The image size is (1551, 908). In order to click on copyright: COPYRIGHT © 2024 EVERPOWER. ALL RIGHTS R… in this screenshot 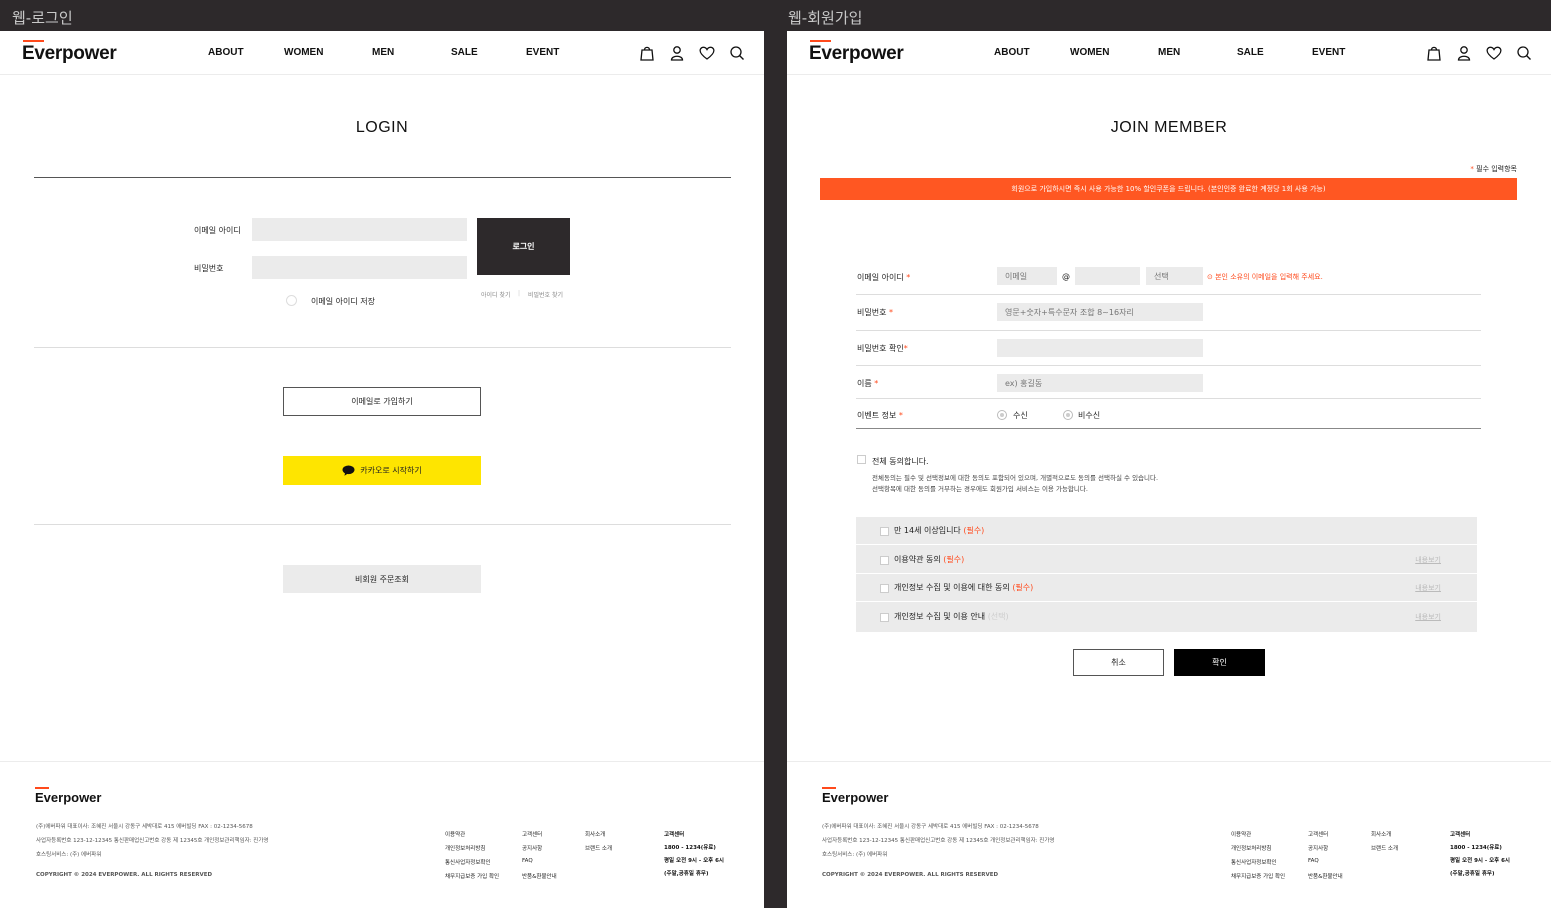, I will do `click(910, 875)`.